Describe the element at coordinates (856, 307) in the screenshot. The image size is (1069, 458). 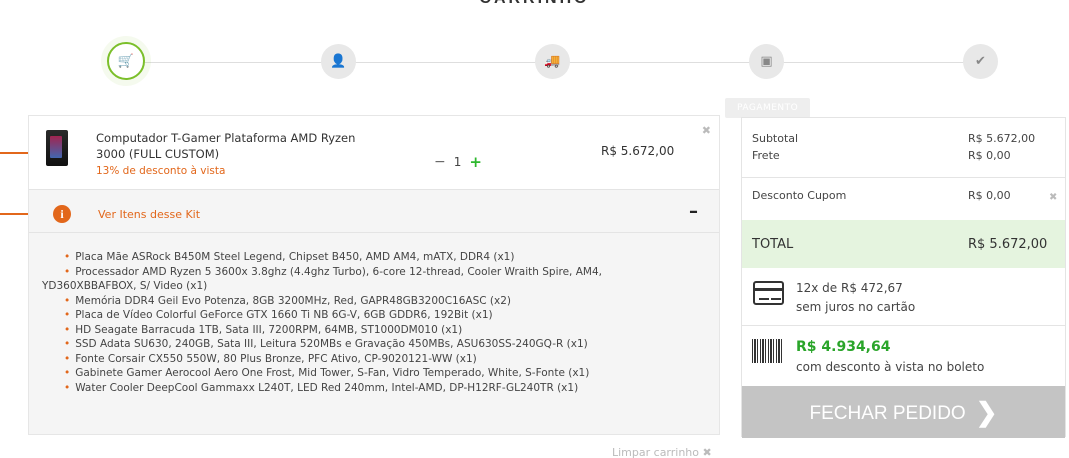
I see `installments-note: sem juros no cartão` at that location.